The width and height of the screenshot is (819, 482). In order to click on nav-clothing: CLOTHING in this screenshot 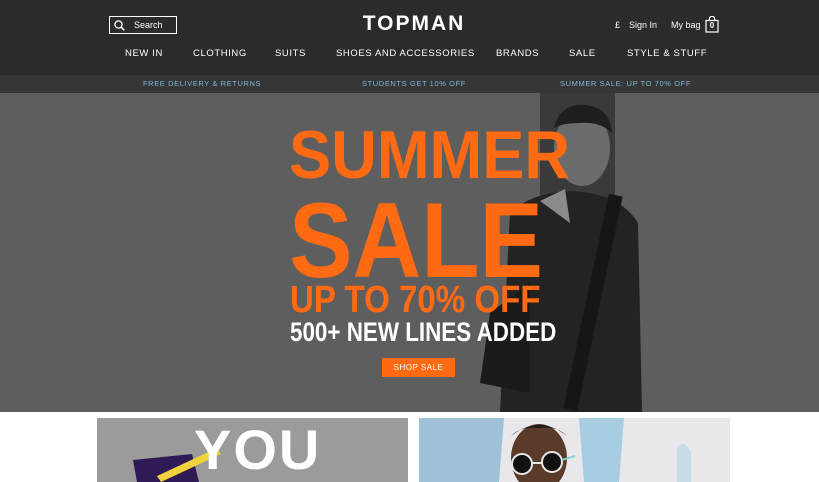, I will do `click(220, 53)`.